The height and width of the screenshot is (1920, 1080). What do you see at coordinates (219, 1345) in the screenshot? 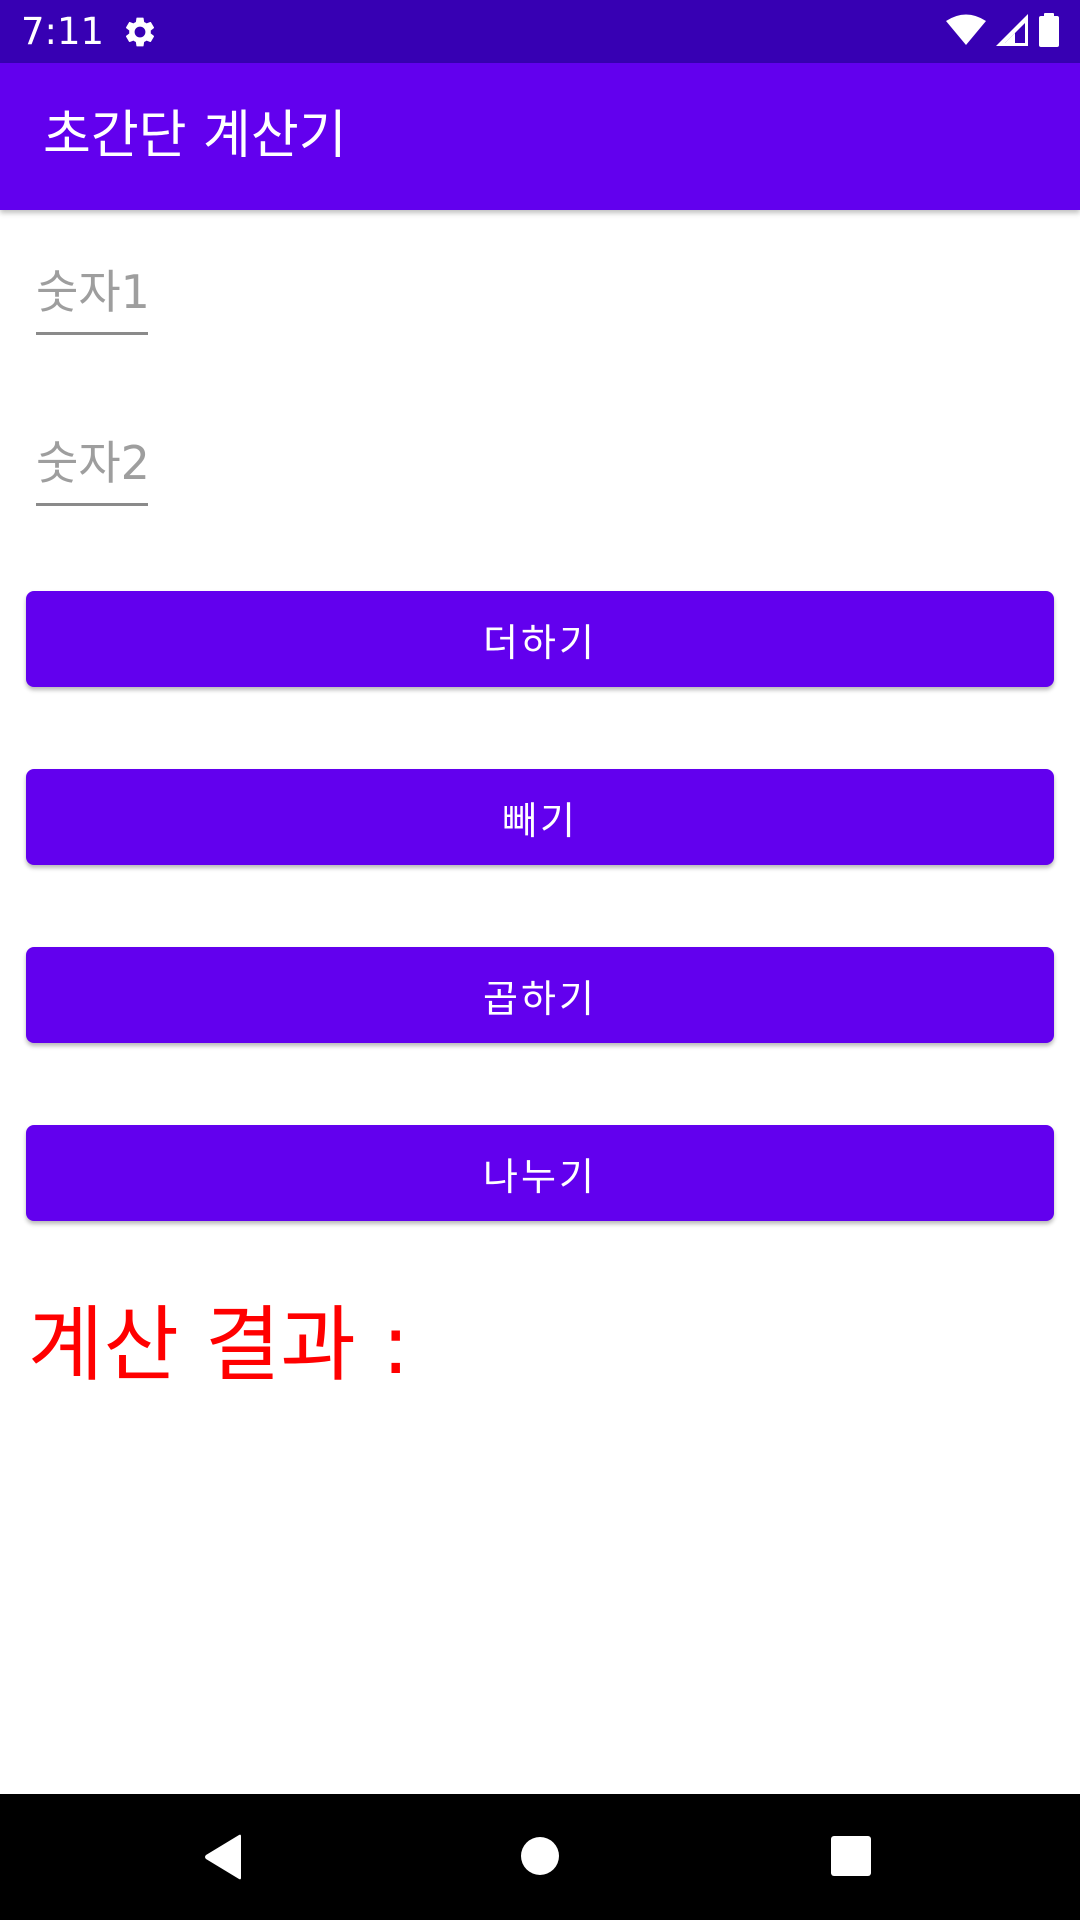
I see `result-label: 계산 결과 :` at bounding box center [219, 1345].